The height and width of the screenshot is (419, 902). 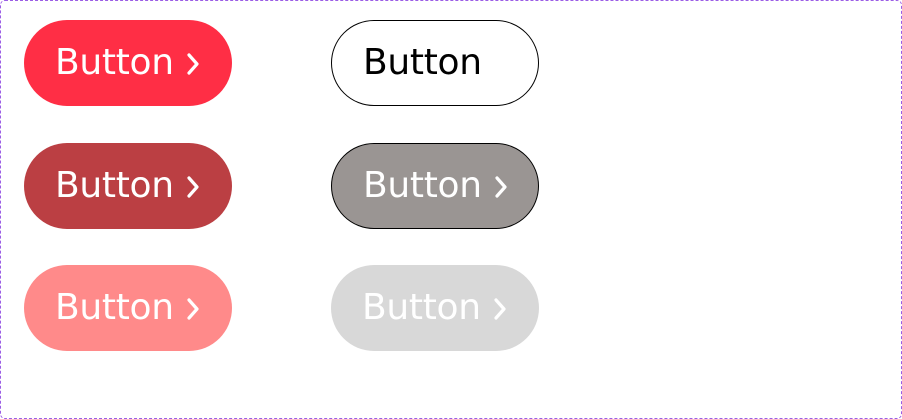 I want to click on primary-button-disabled: Button, so click(x=128, y=308).